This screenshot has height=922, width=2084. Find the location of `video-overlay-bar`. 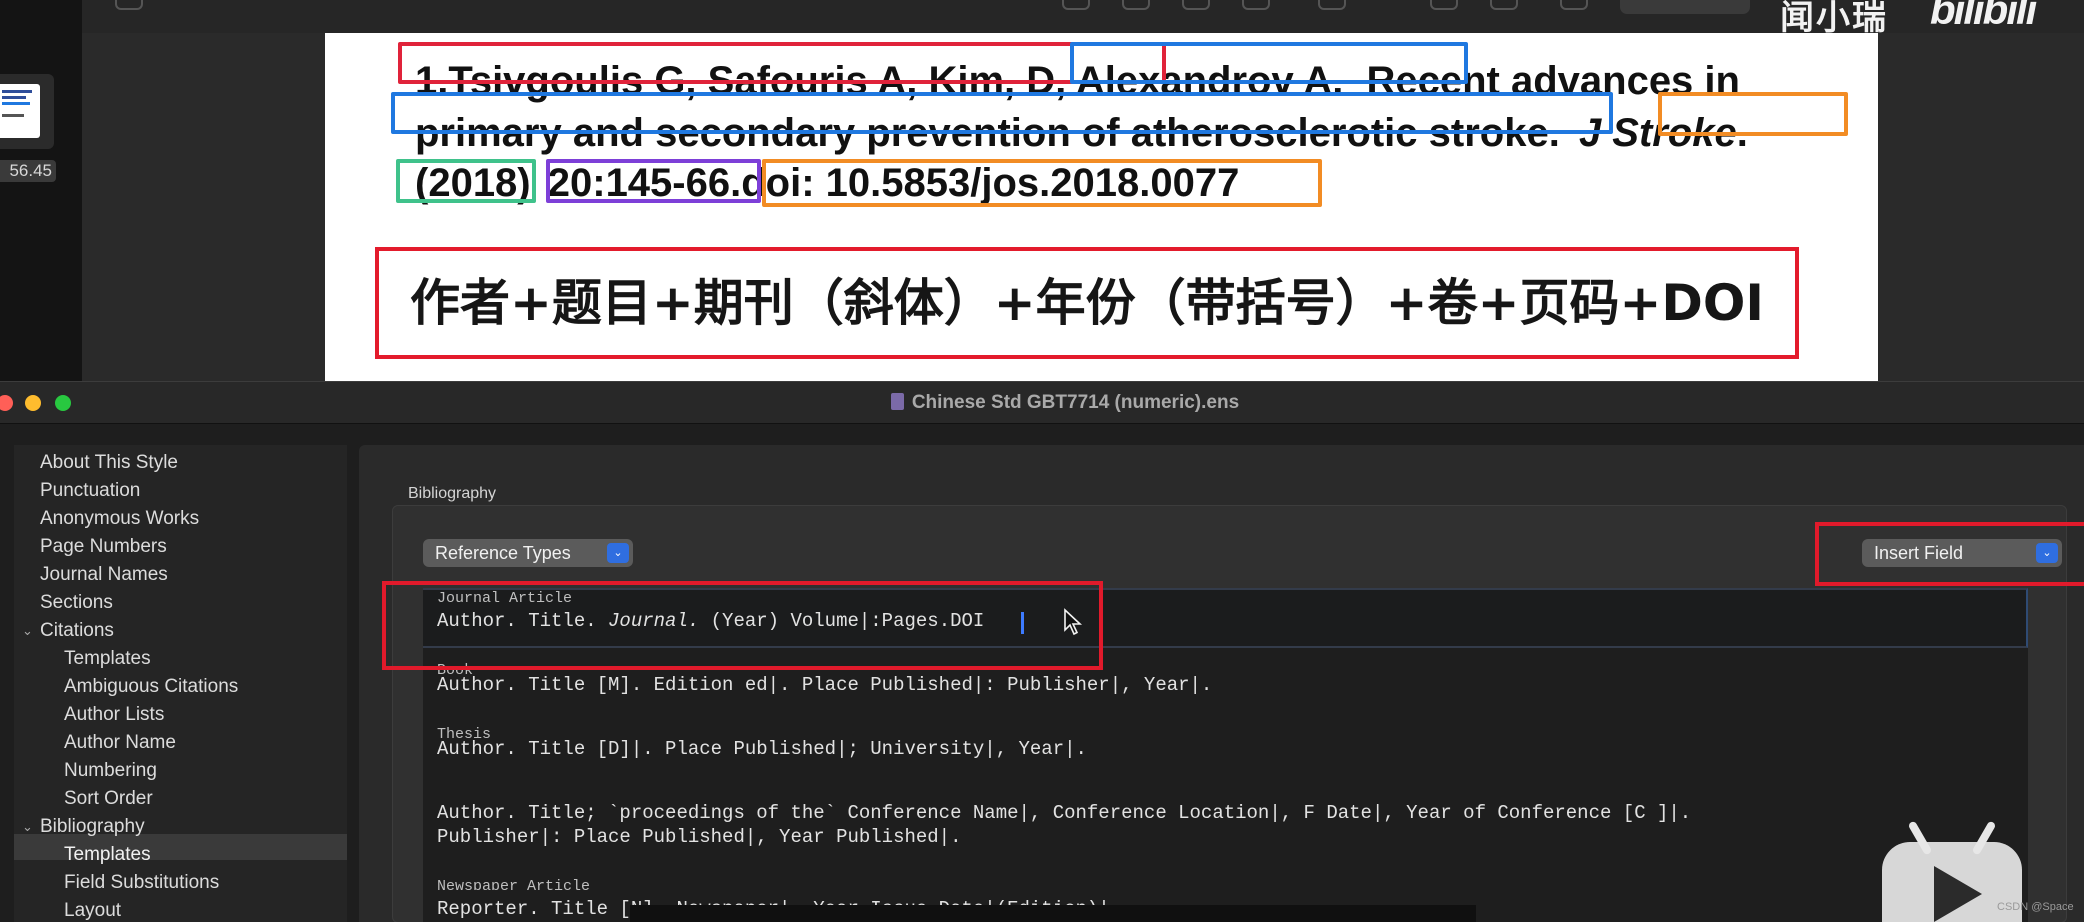

video-overlay-bar is located at coordinates (1053, 913).